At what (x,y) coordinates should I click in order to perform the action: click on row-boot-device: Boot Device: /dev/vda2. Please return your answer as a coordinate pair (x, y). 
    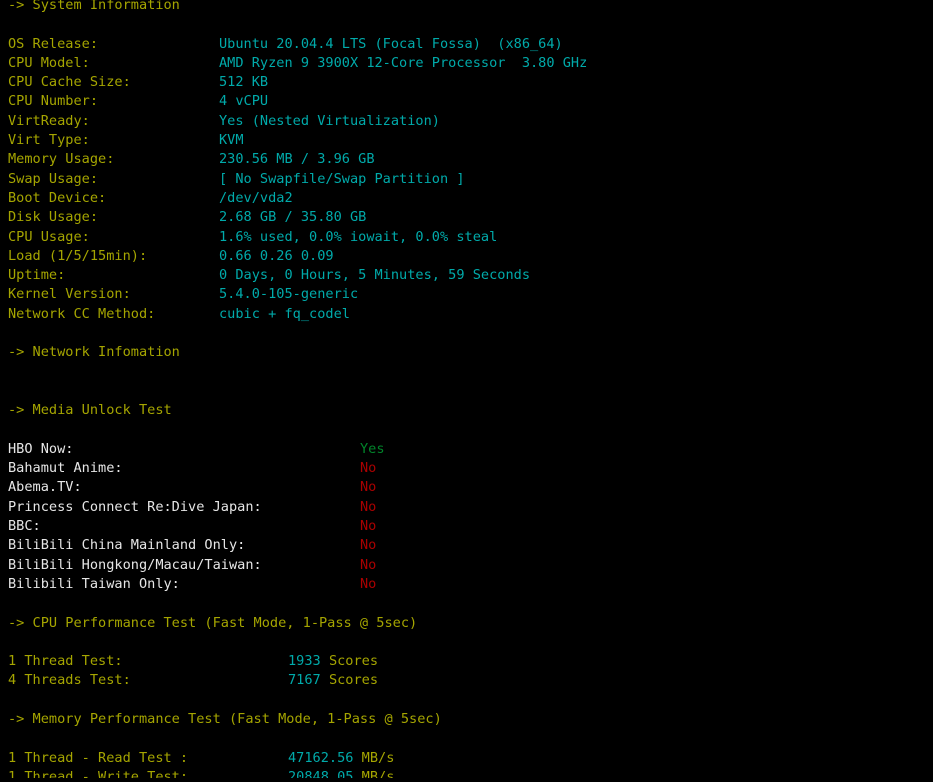
    Looking at the image, I should click on (466, 198).